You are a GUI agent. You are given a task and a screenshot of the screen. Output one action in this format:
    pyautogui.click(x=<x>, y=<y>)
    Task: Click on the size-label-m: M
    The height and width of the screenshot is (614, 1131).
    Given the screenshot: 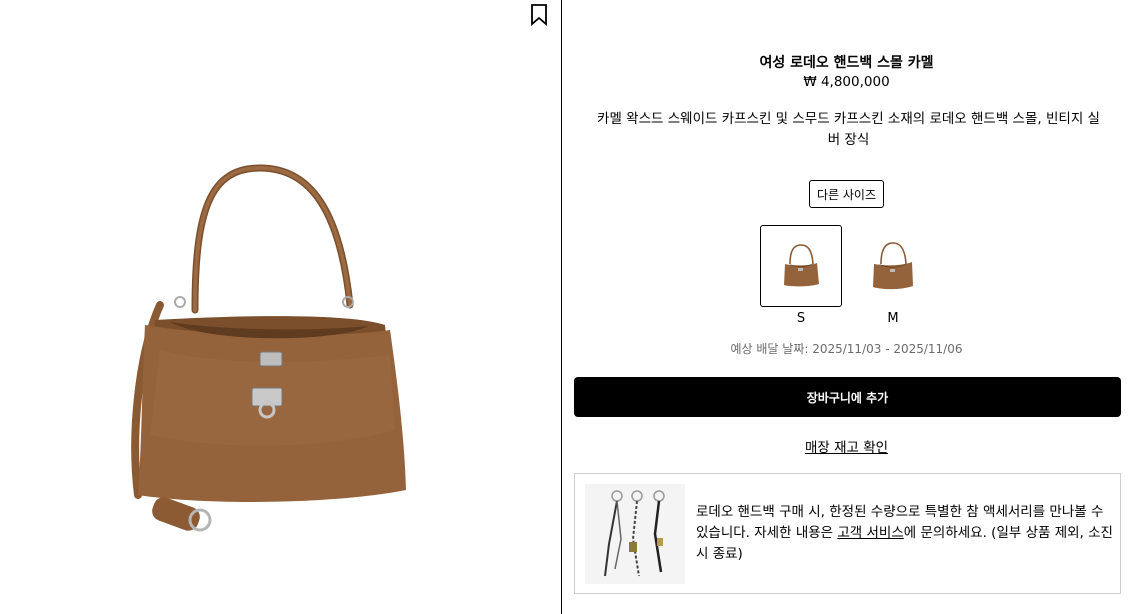 What is the action you would take?
    pyautogui.click(x=893, y=318)
    